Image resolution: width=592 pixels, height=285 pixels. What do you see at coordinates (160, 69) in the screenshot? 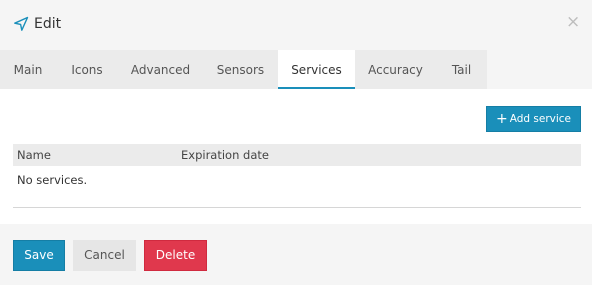
I see `tab-advanced: Advanced` at bounding box center [160, 69].